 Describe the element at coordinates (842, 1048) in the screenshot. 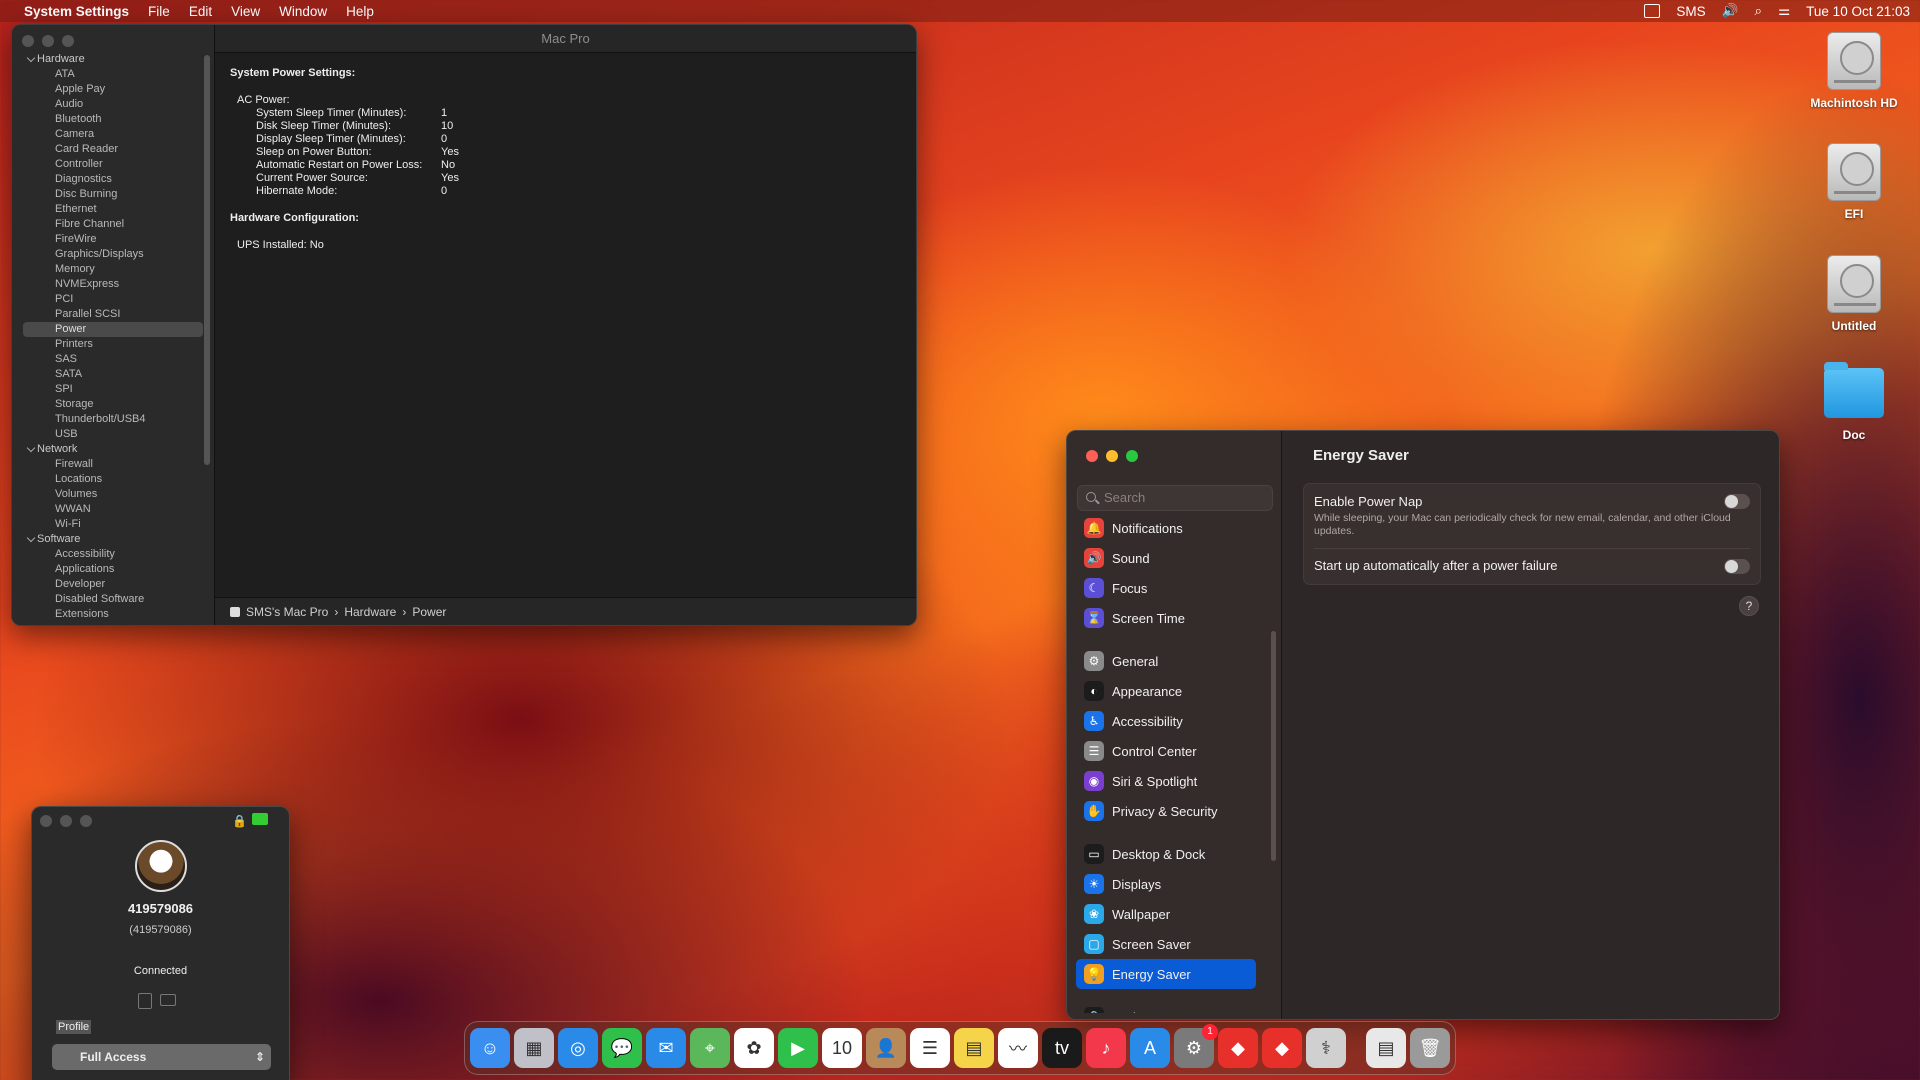

I see `calendar-icon: 10` at that location.